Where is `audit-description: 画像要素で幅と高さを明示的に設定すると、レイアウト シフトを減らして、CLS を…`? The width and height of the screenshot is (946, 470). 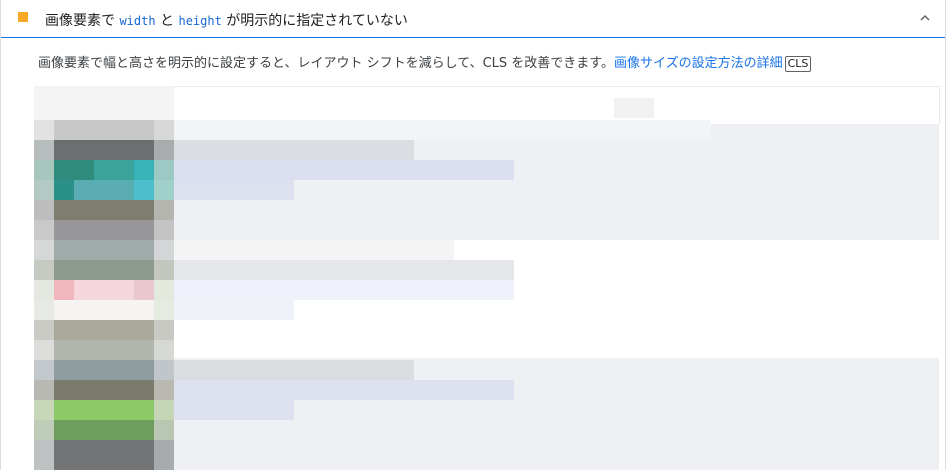
audit-description: 画像要素で幅と高さを明示的に設定すると、レイアウト シフトを減らして、CLS を… is located at coordinates (425, 62).